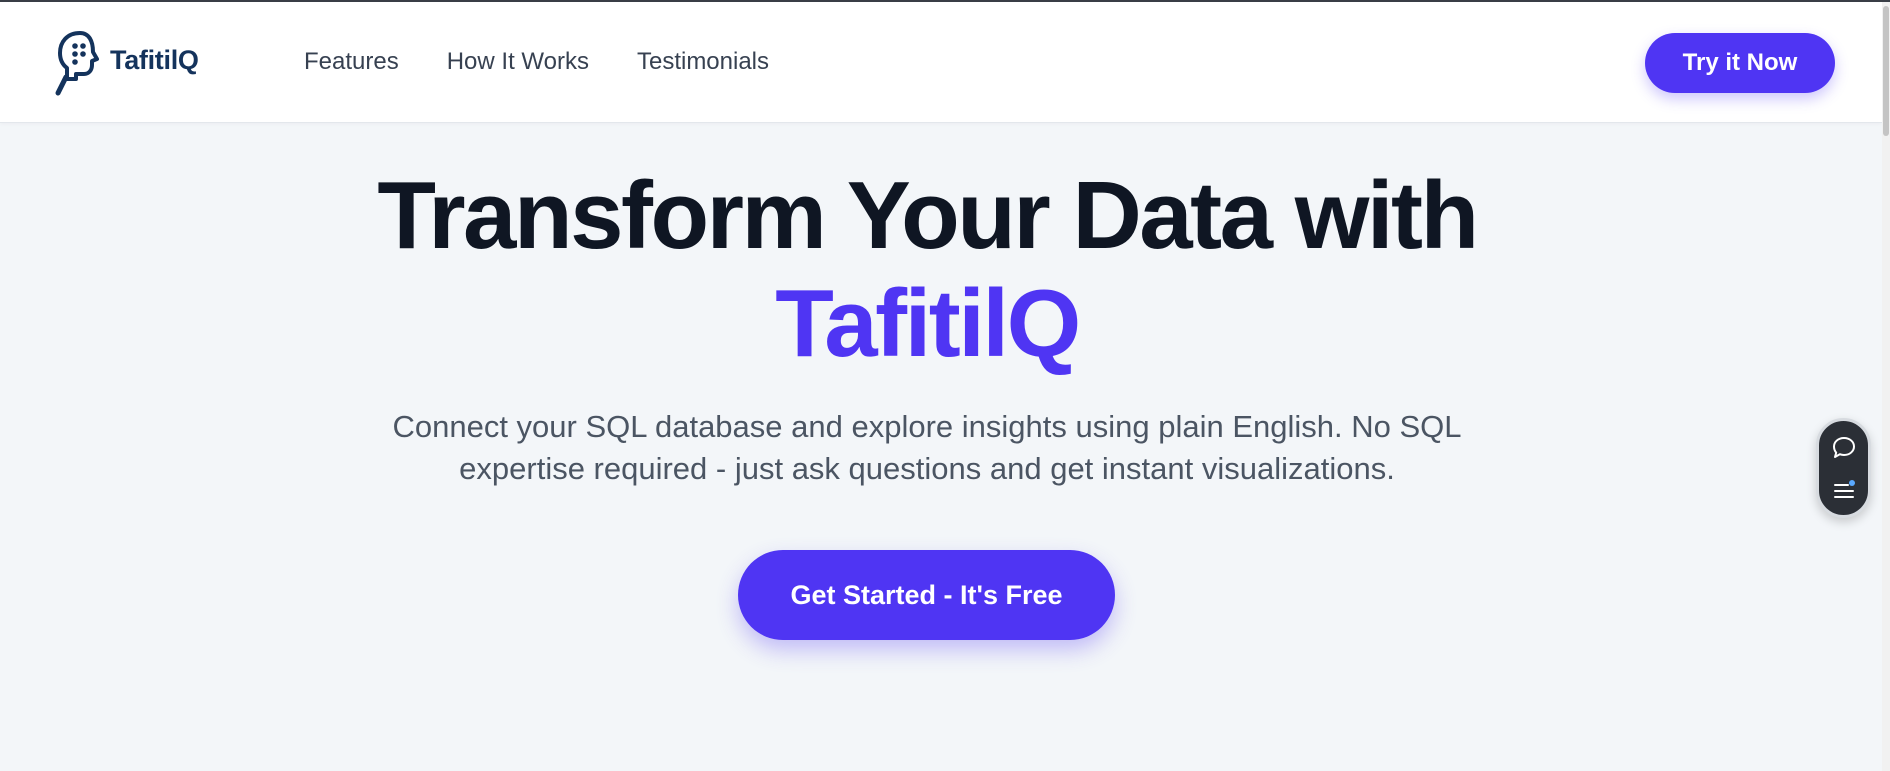 The height and width of the screenshot is (771, 1890). What do you see at coordinates (1886, 71) in the screenshot?
I see `scrollbar-thumb` at bounding box center [1886, 71].